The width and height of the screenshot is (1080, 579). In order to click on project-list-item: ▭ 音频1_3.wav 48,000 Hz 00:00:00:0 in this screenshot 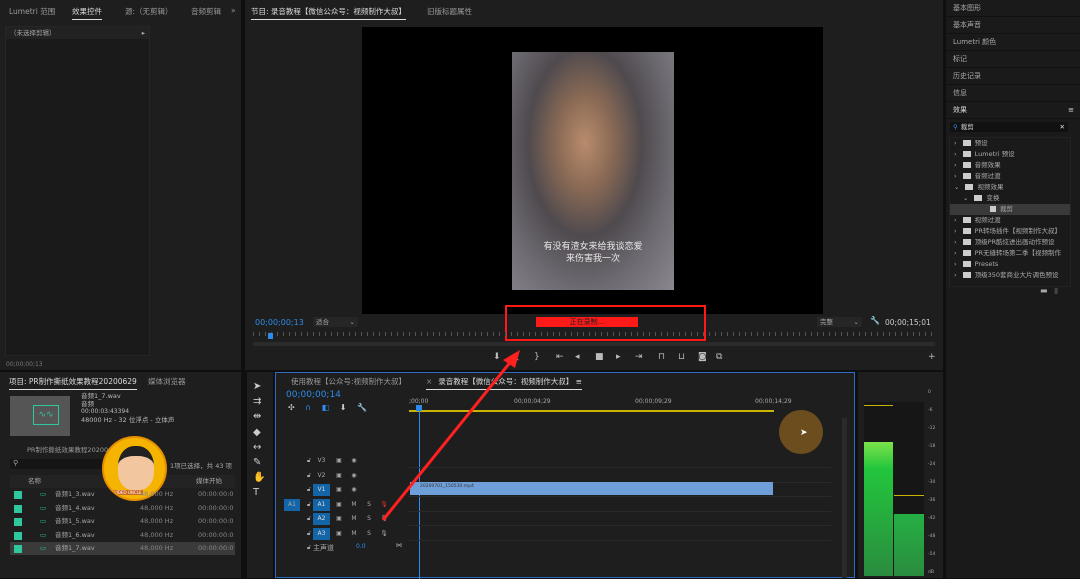, I will do `click(122, 494)`.